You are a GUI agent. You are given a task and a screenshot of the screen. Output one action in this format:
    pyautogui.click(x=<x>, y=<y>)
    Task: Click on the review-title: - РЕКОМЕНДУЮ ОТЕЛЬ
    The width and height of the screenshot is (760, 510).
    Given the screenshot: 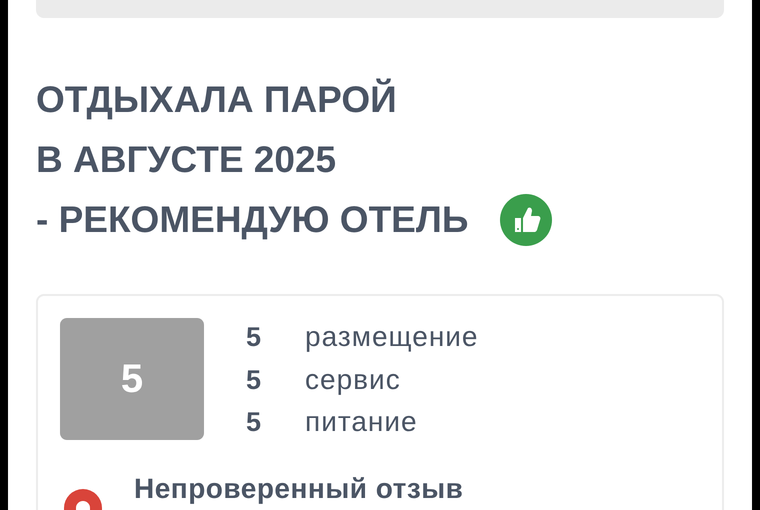 What is the action you would take?
    pyautogui.click(x=252, y=220)
    